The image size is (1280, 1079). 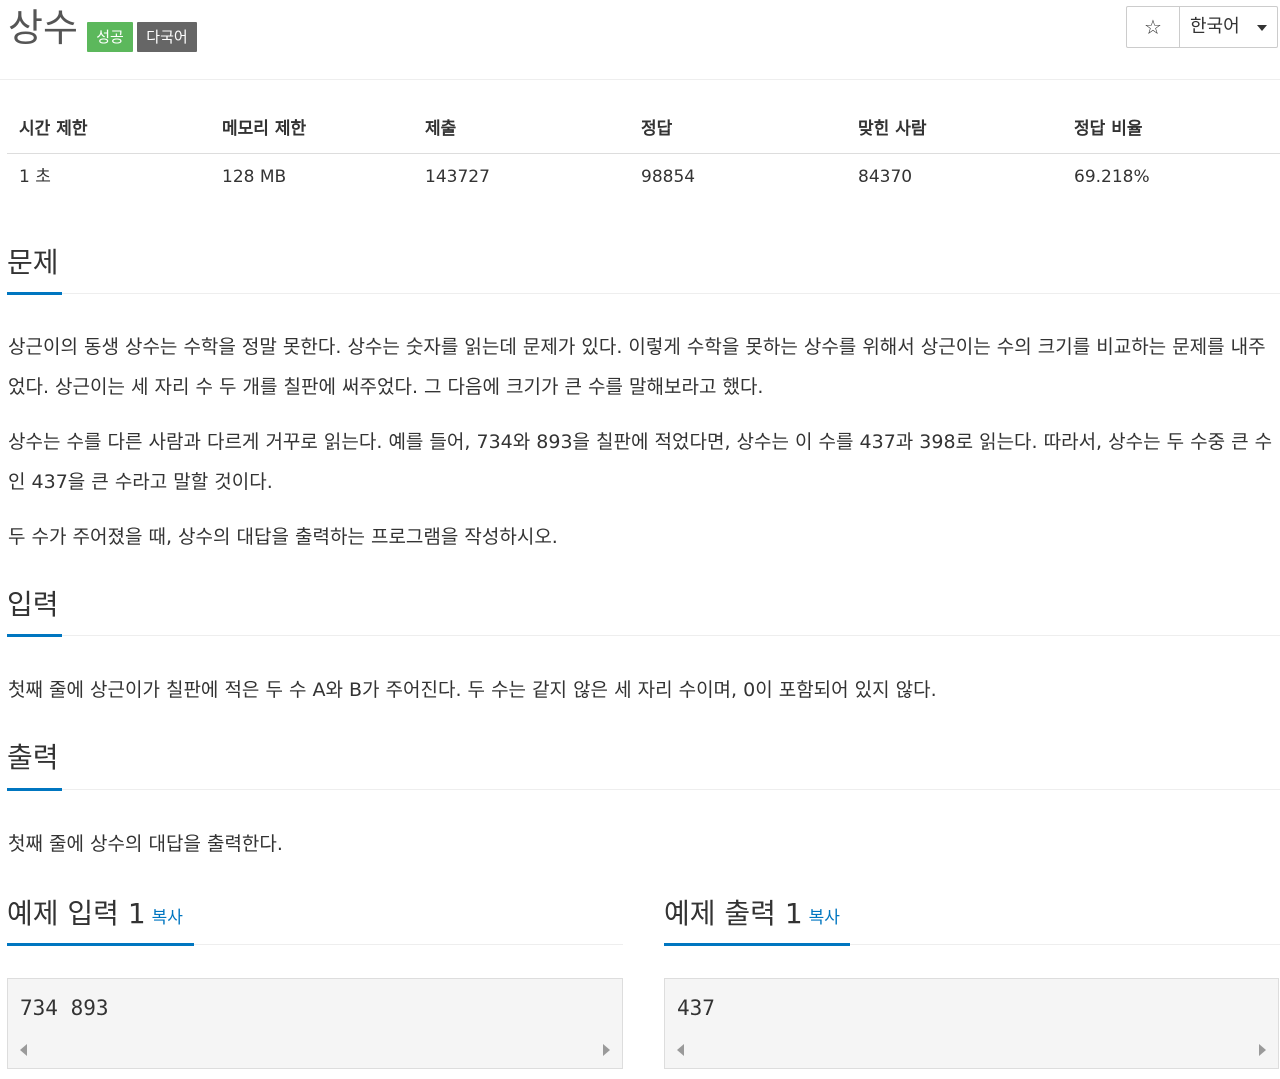 What do you see at coordinates (657, 129) in the screenshot?
I see `table-header-cell: 정답` at bounding box center [657, 129].